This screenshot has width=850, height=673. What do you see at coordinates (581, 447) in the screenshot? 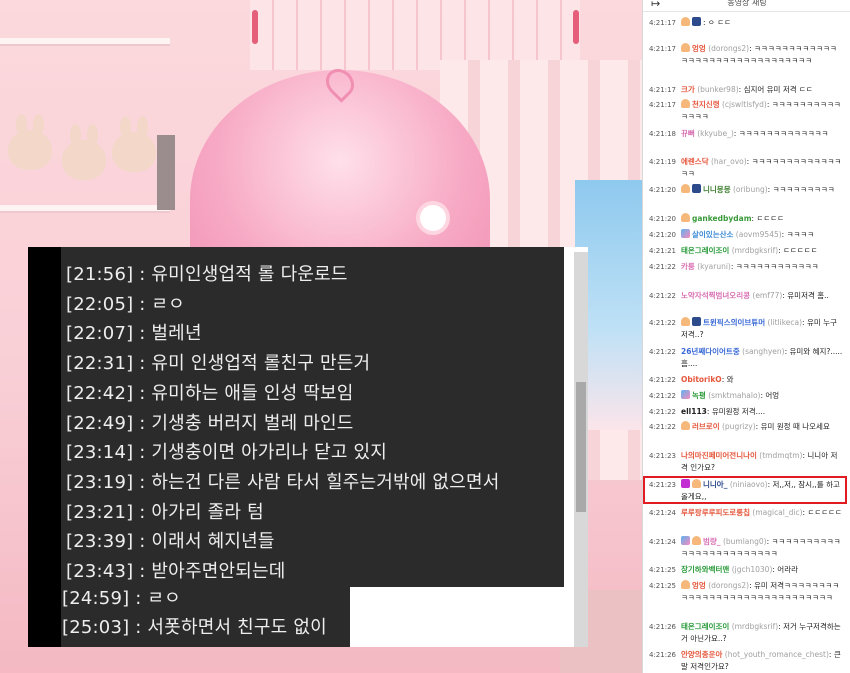
I see `chat-log-scroll-thumb` at bounding box center [581, 447].